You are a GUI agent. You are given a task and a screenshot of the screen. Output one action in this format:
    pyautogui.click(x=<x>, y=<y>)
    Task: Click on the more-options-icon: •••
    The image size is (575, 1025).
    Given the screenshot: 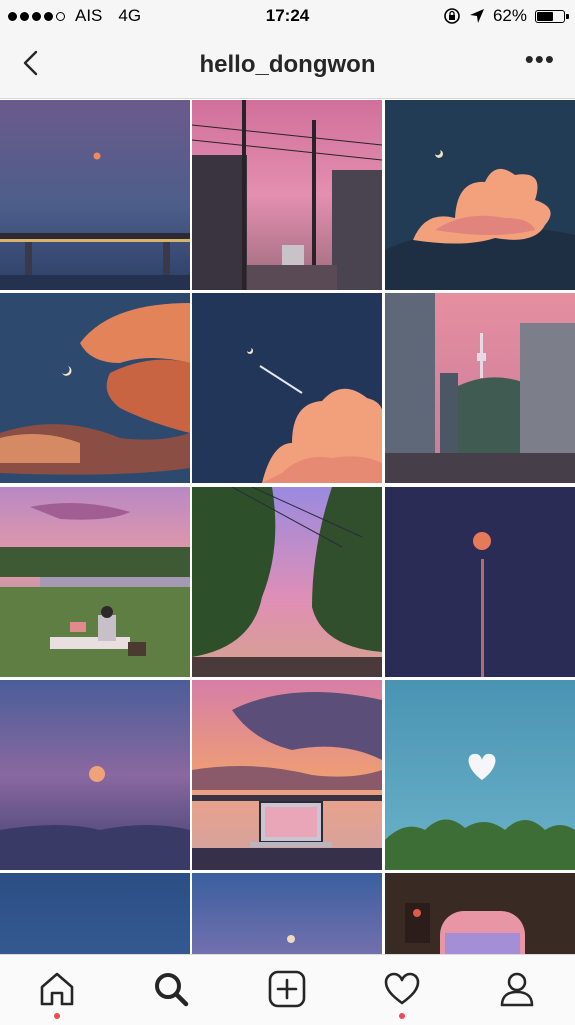 What is the action you would take?
    pyautogui.click(x=540, y=59)
    